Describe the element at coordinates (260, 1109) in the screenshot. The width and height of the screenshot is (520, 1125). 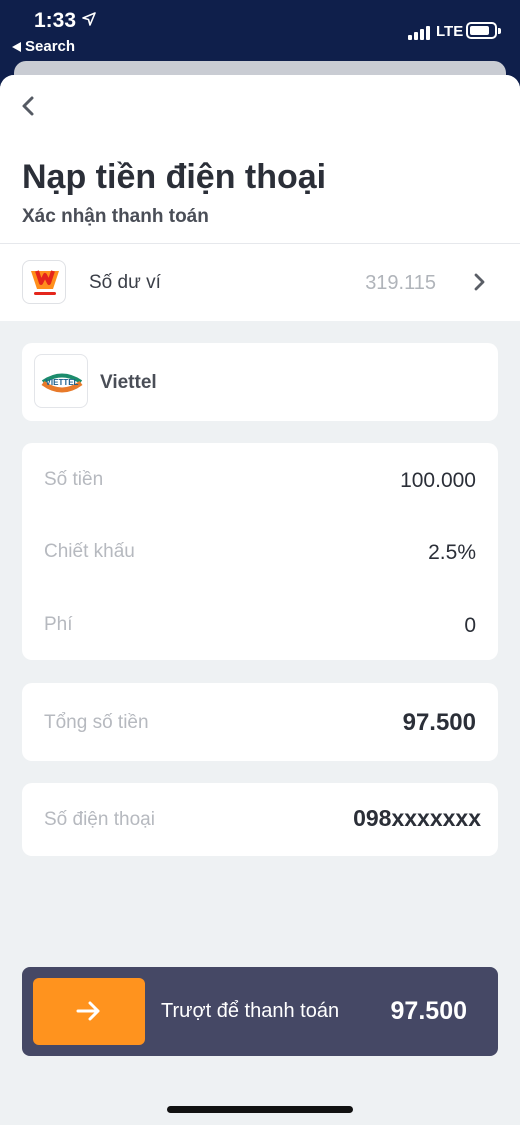
I see `home-indicator` at that location.